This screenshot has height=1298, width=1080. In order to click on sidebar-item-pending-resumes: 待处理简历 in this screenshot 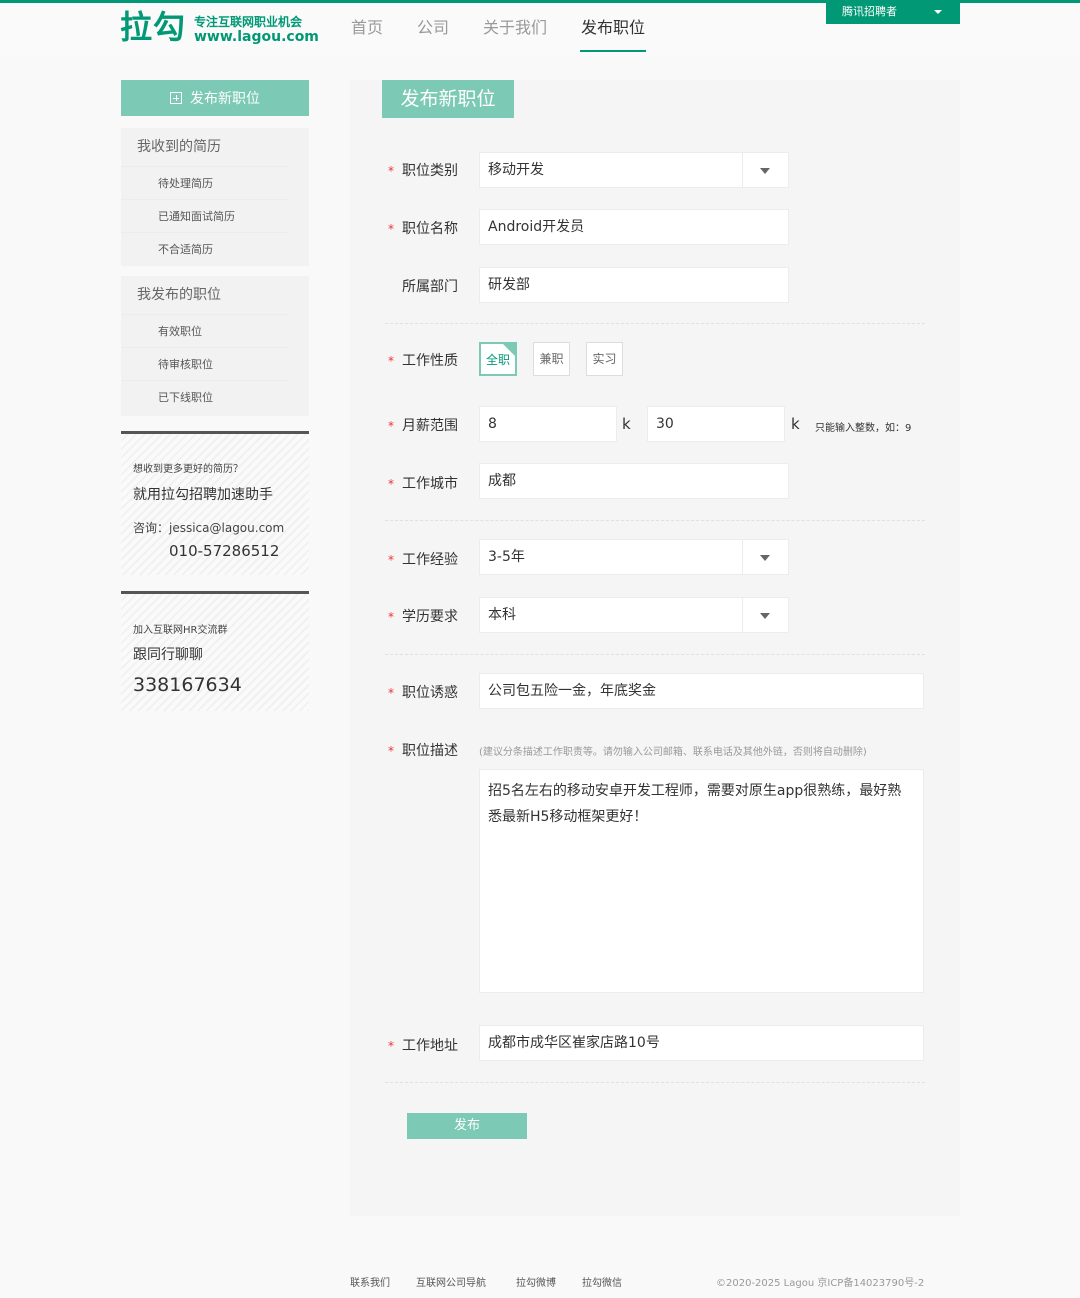, I will do `click(205, 182)`.